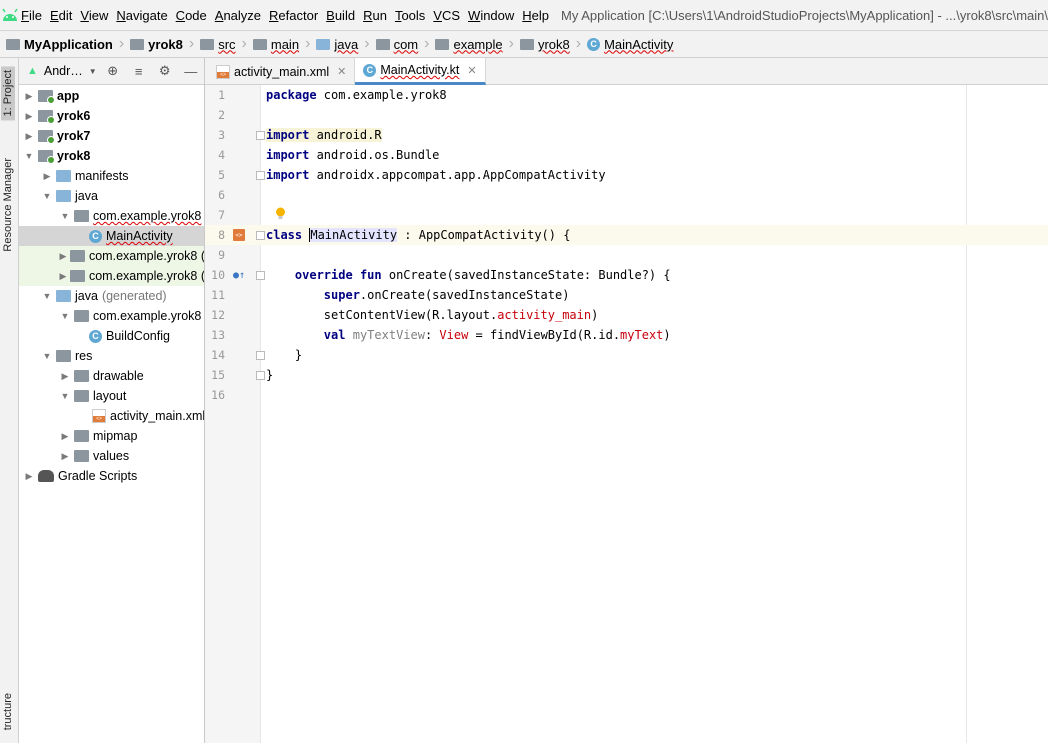  Describe the element at coordinates (537, 15) in the screenshot. I see `menu-help: Help` at that location.